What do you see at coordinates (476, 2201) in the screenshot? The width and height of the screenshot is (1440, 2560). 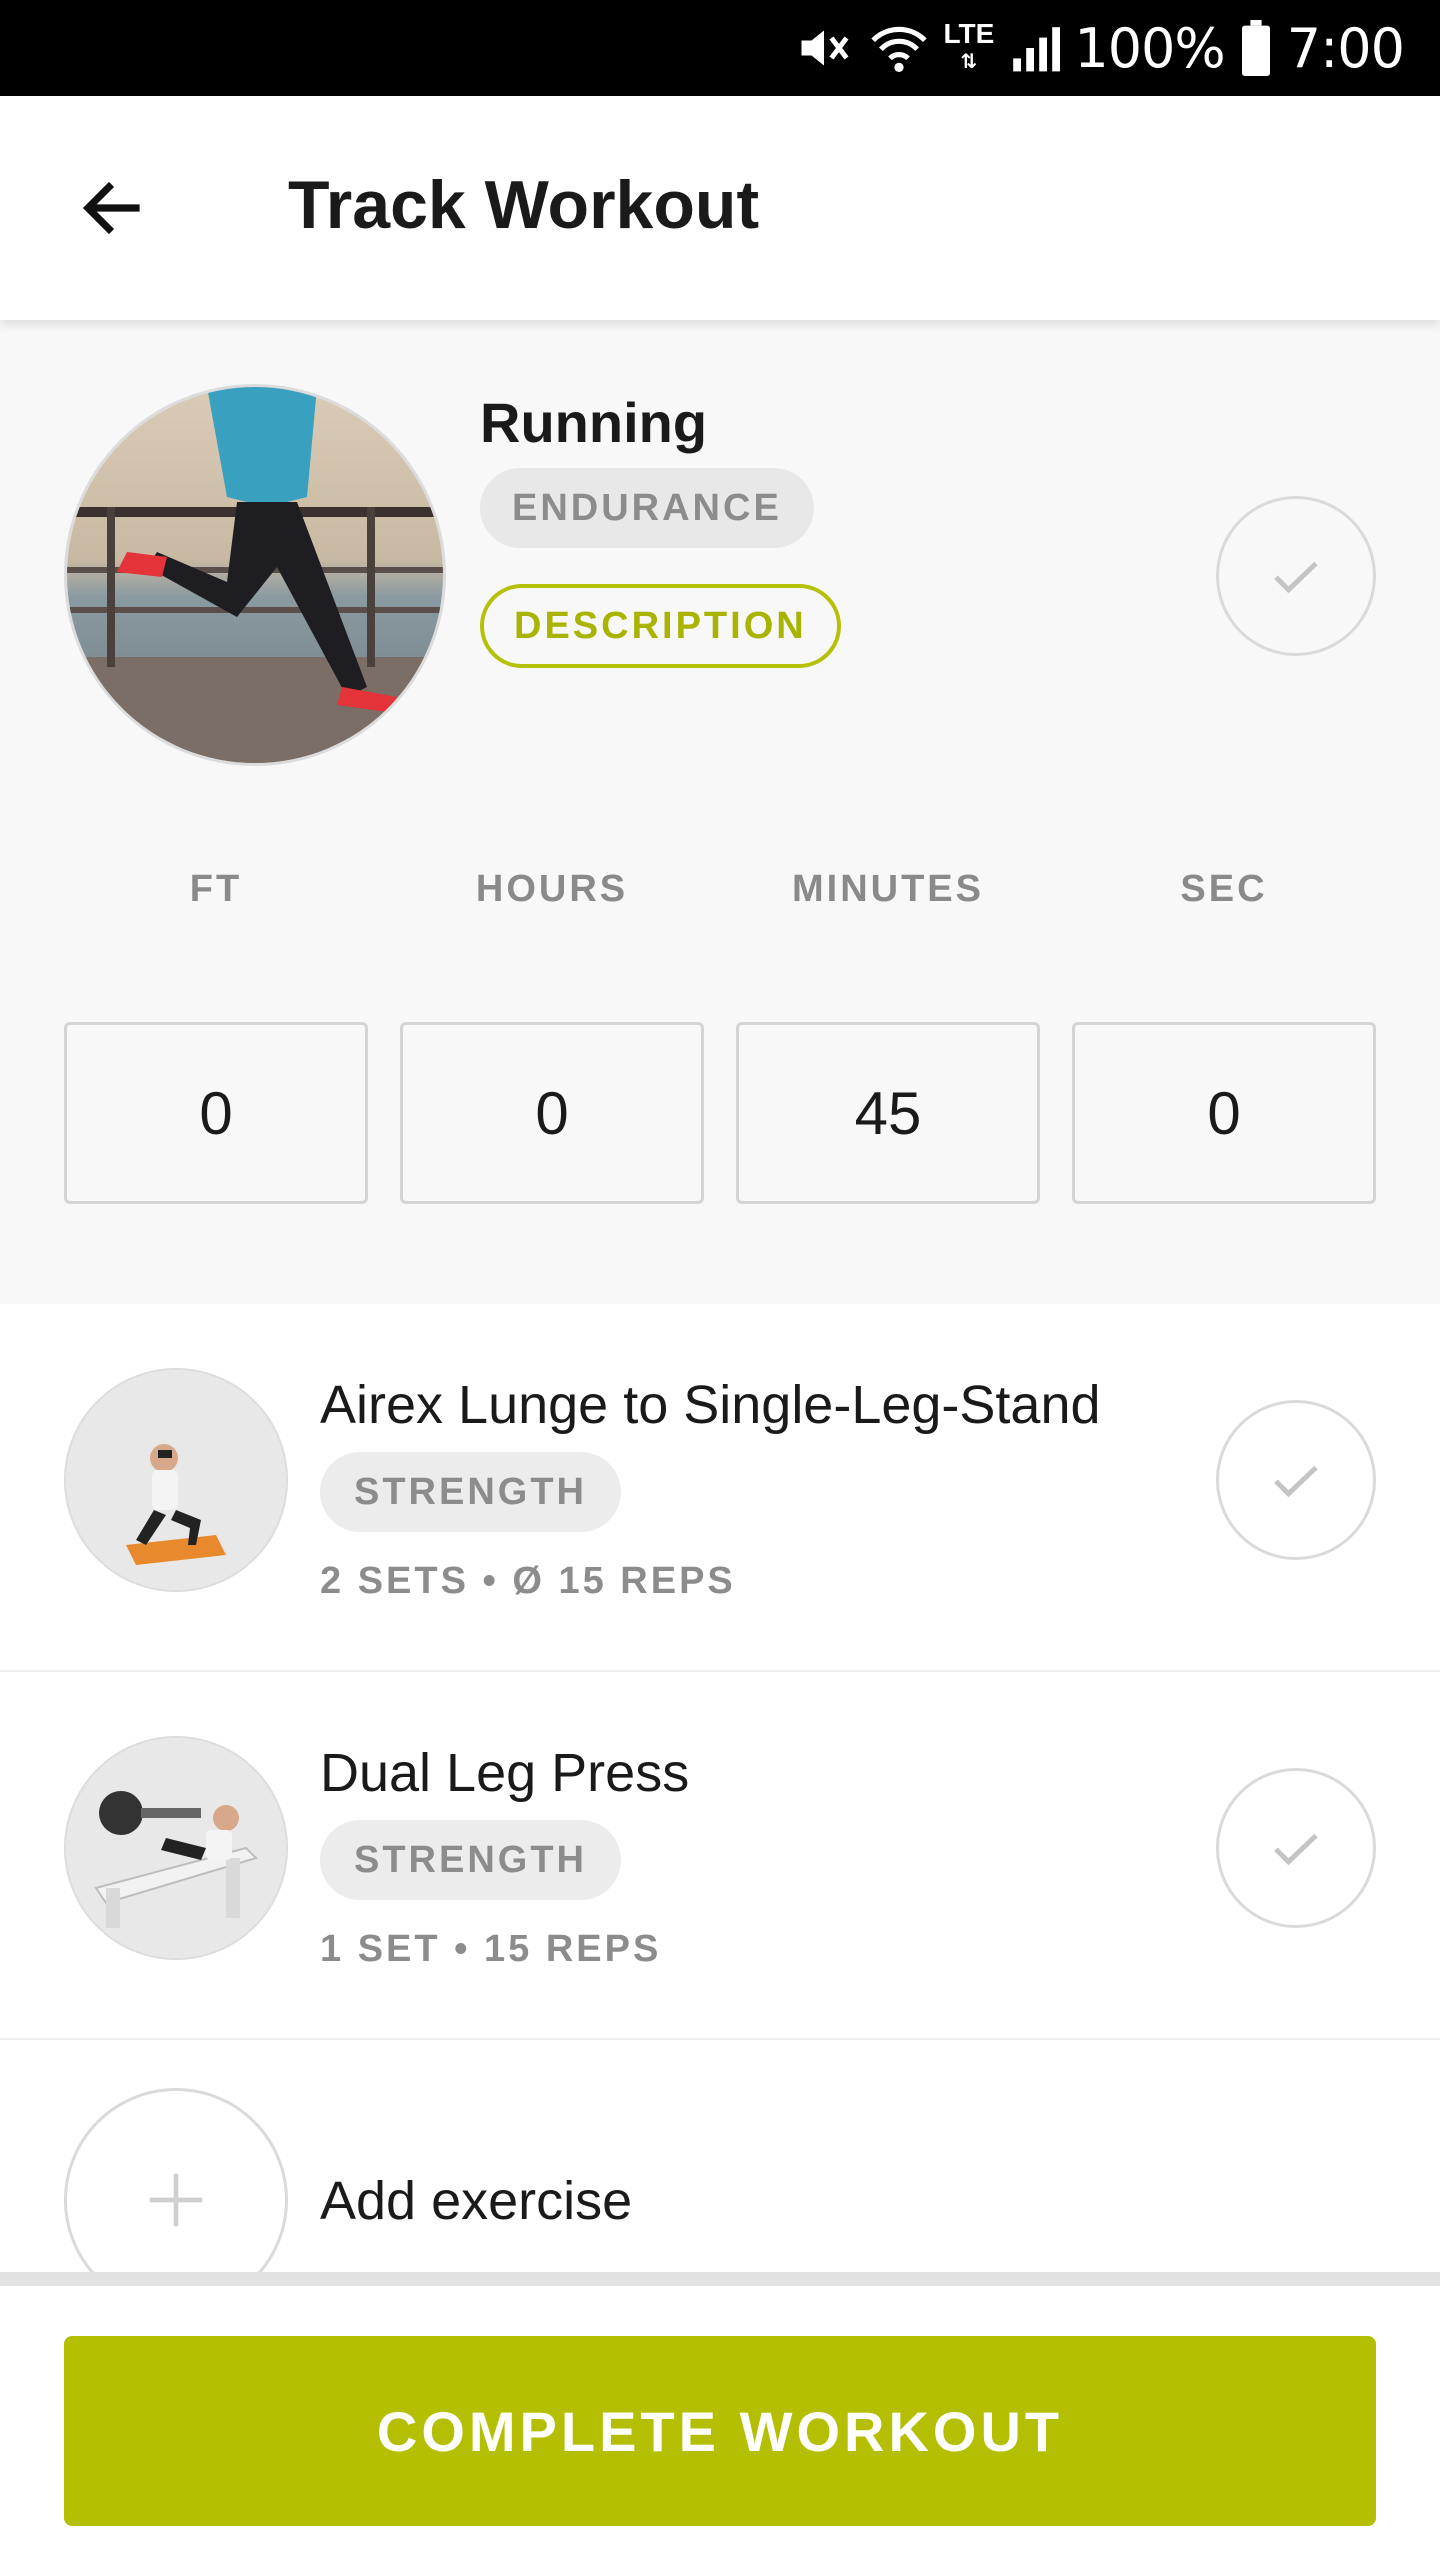 I see `add-exercise-label: Add exercise` at bounding box center [476, 2201].